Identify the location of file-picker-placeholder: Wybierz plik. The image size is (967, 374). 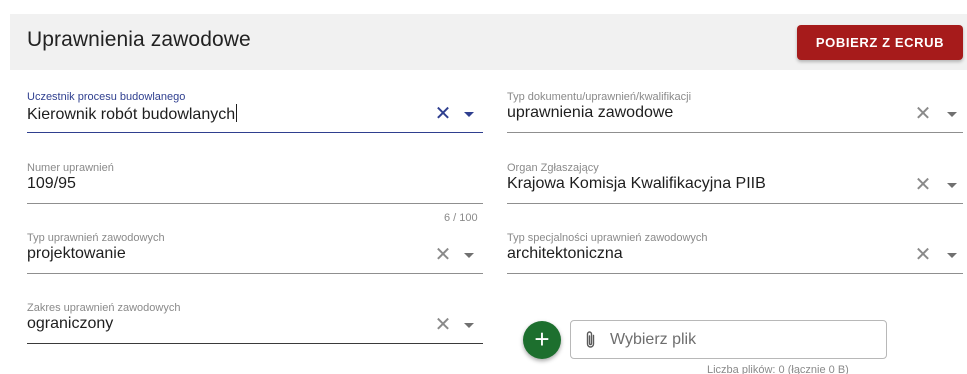
(653, 339).